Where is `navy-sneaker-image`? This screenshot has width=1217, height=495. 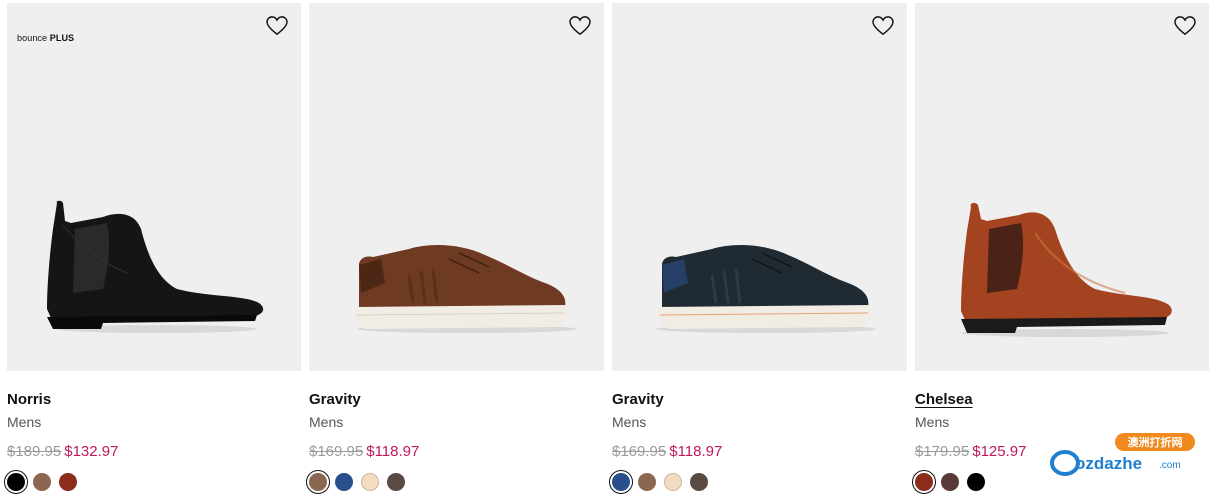
navy-sneaker-image is located at coordinates (766, 289).